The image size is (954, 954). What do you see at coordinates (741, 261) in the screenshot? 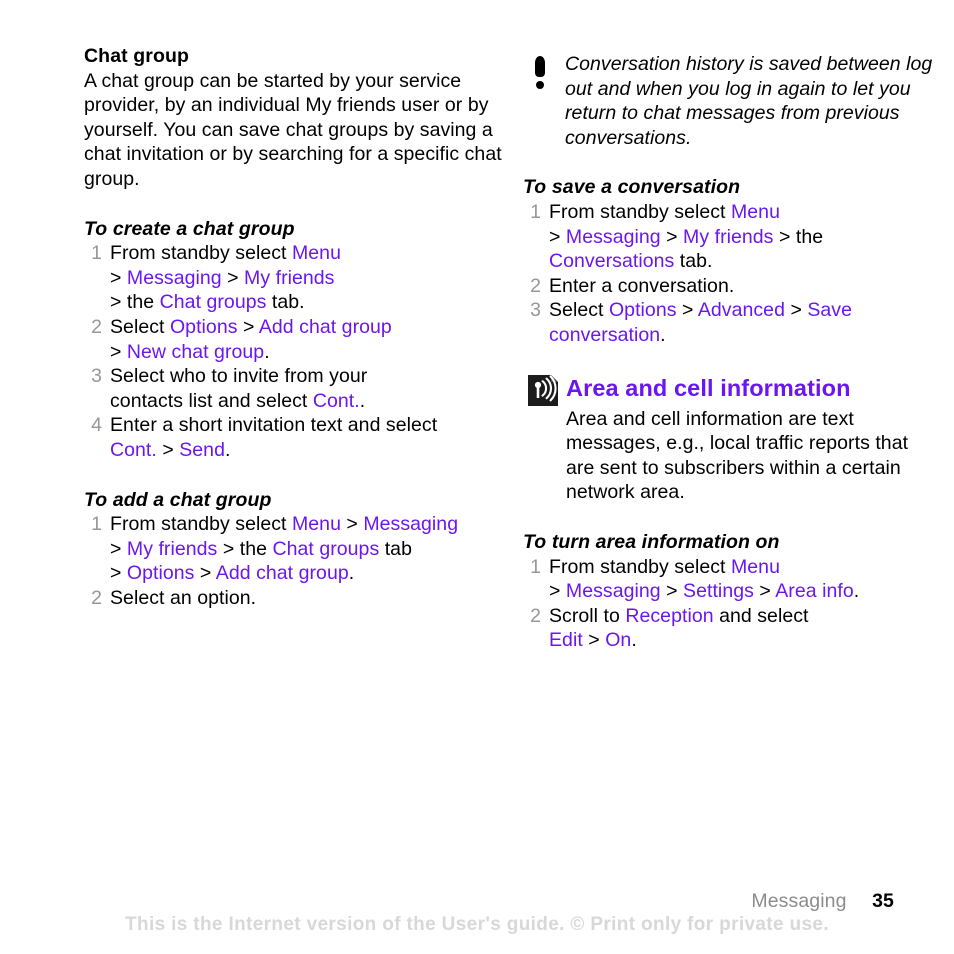
I see `step-continuation-line: Conversations tab.` at bounding box center [741, 261].